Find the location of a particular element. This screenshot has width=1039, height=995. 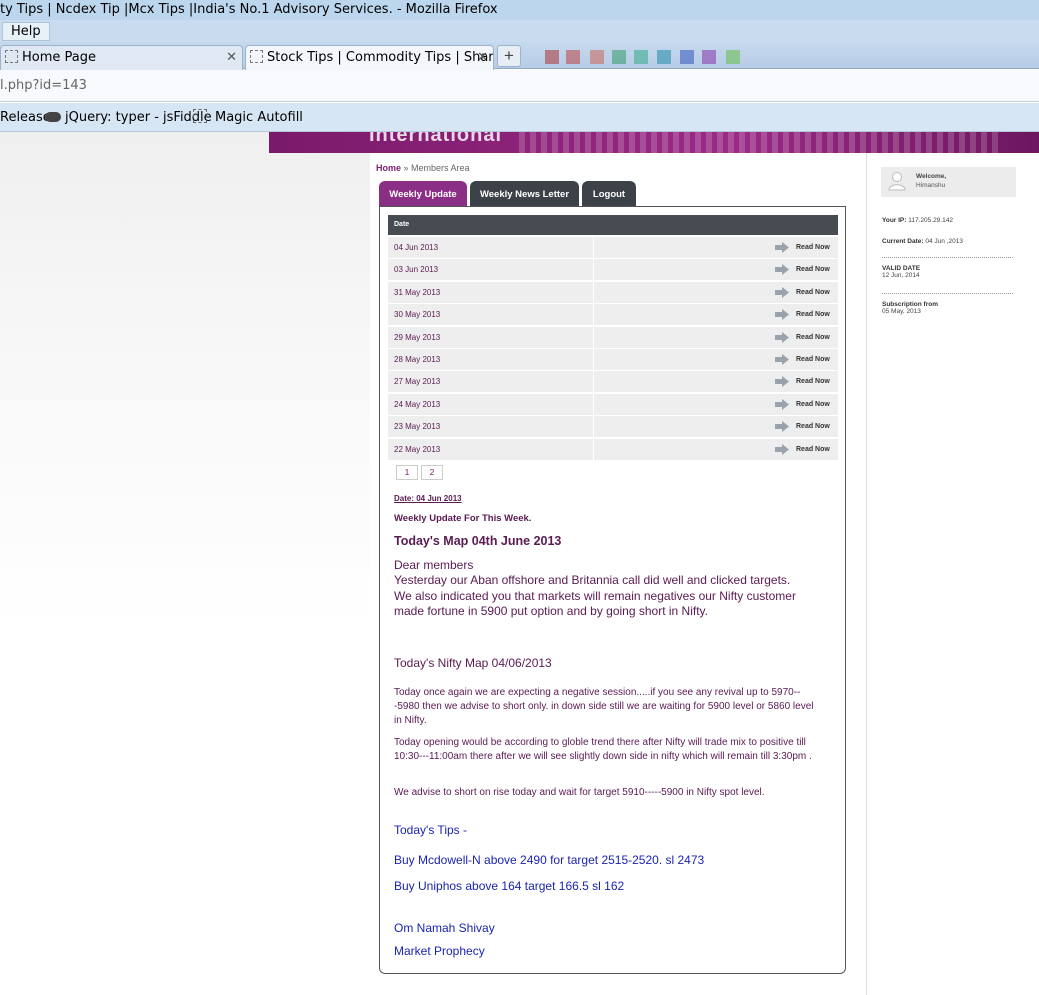

valid-date-info: VALID DATE 12 Jun, 2014 is located at coordinates (901, 272).